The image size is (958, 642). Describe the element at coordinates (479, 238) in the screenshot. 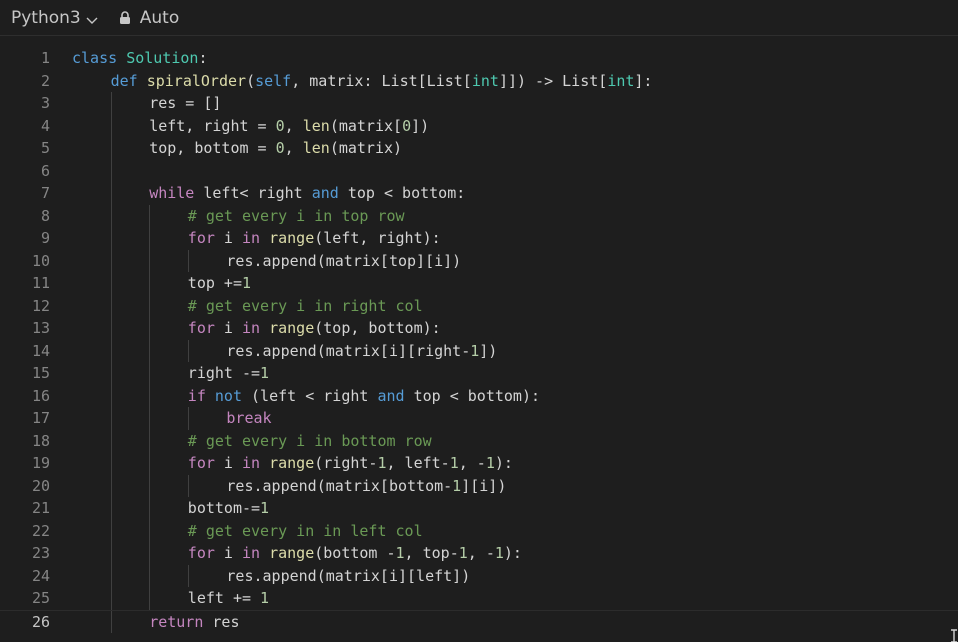

I see `code-line: 9 for i in range(left, right):` at that location.